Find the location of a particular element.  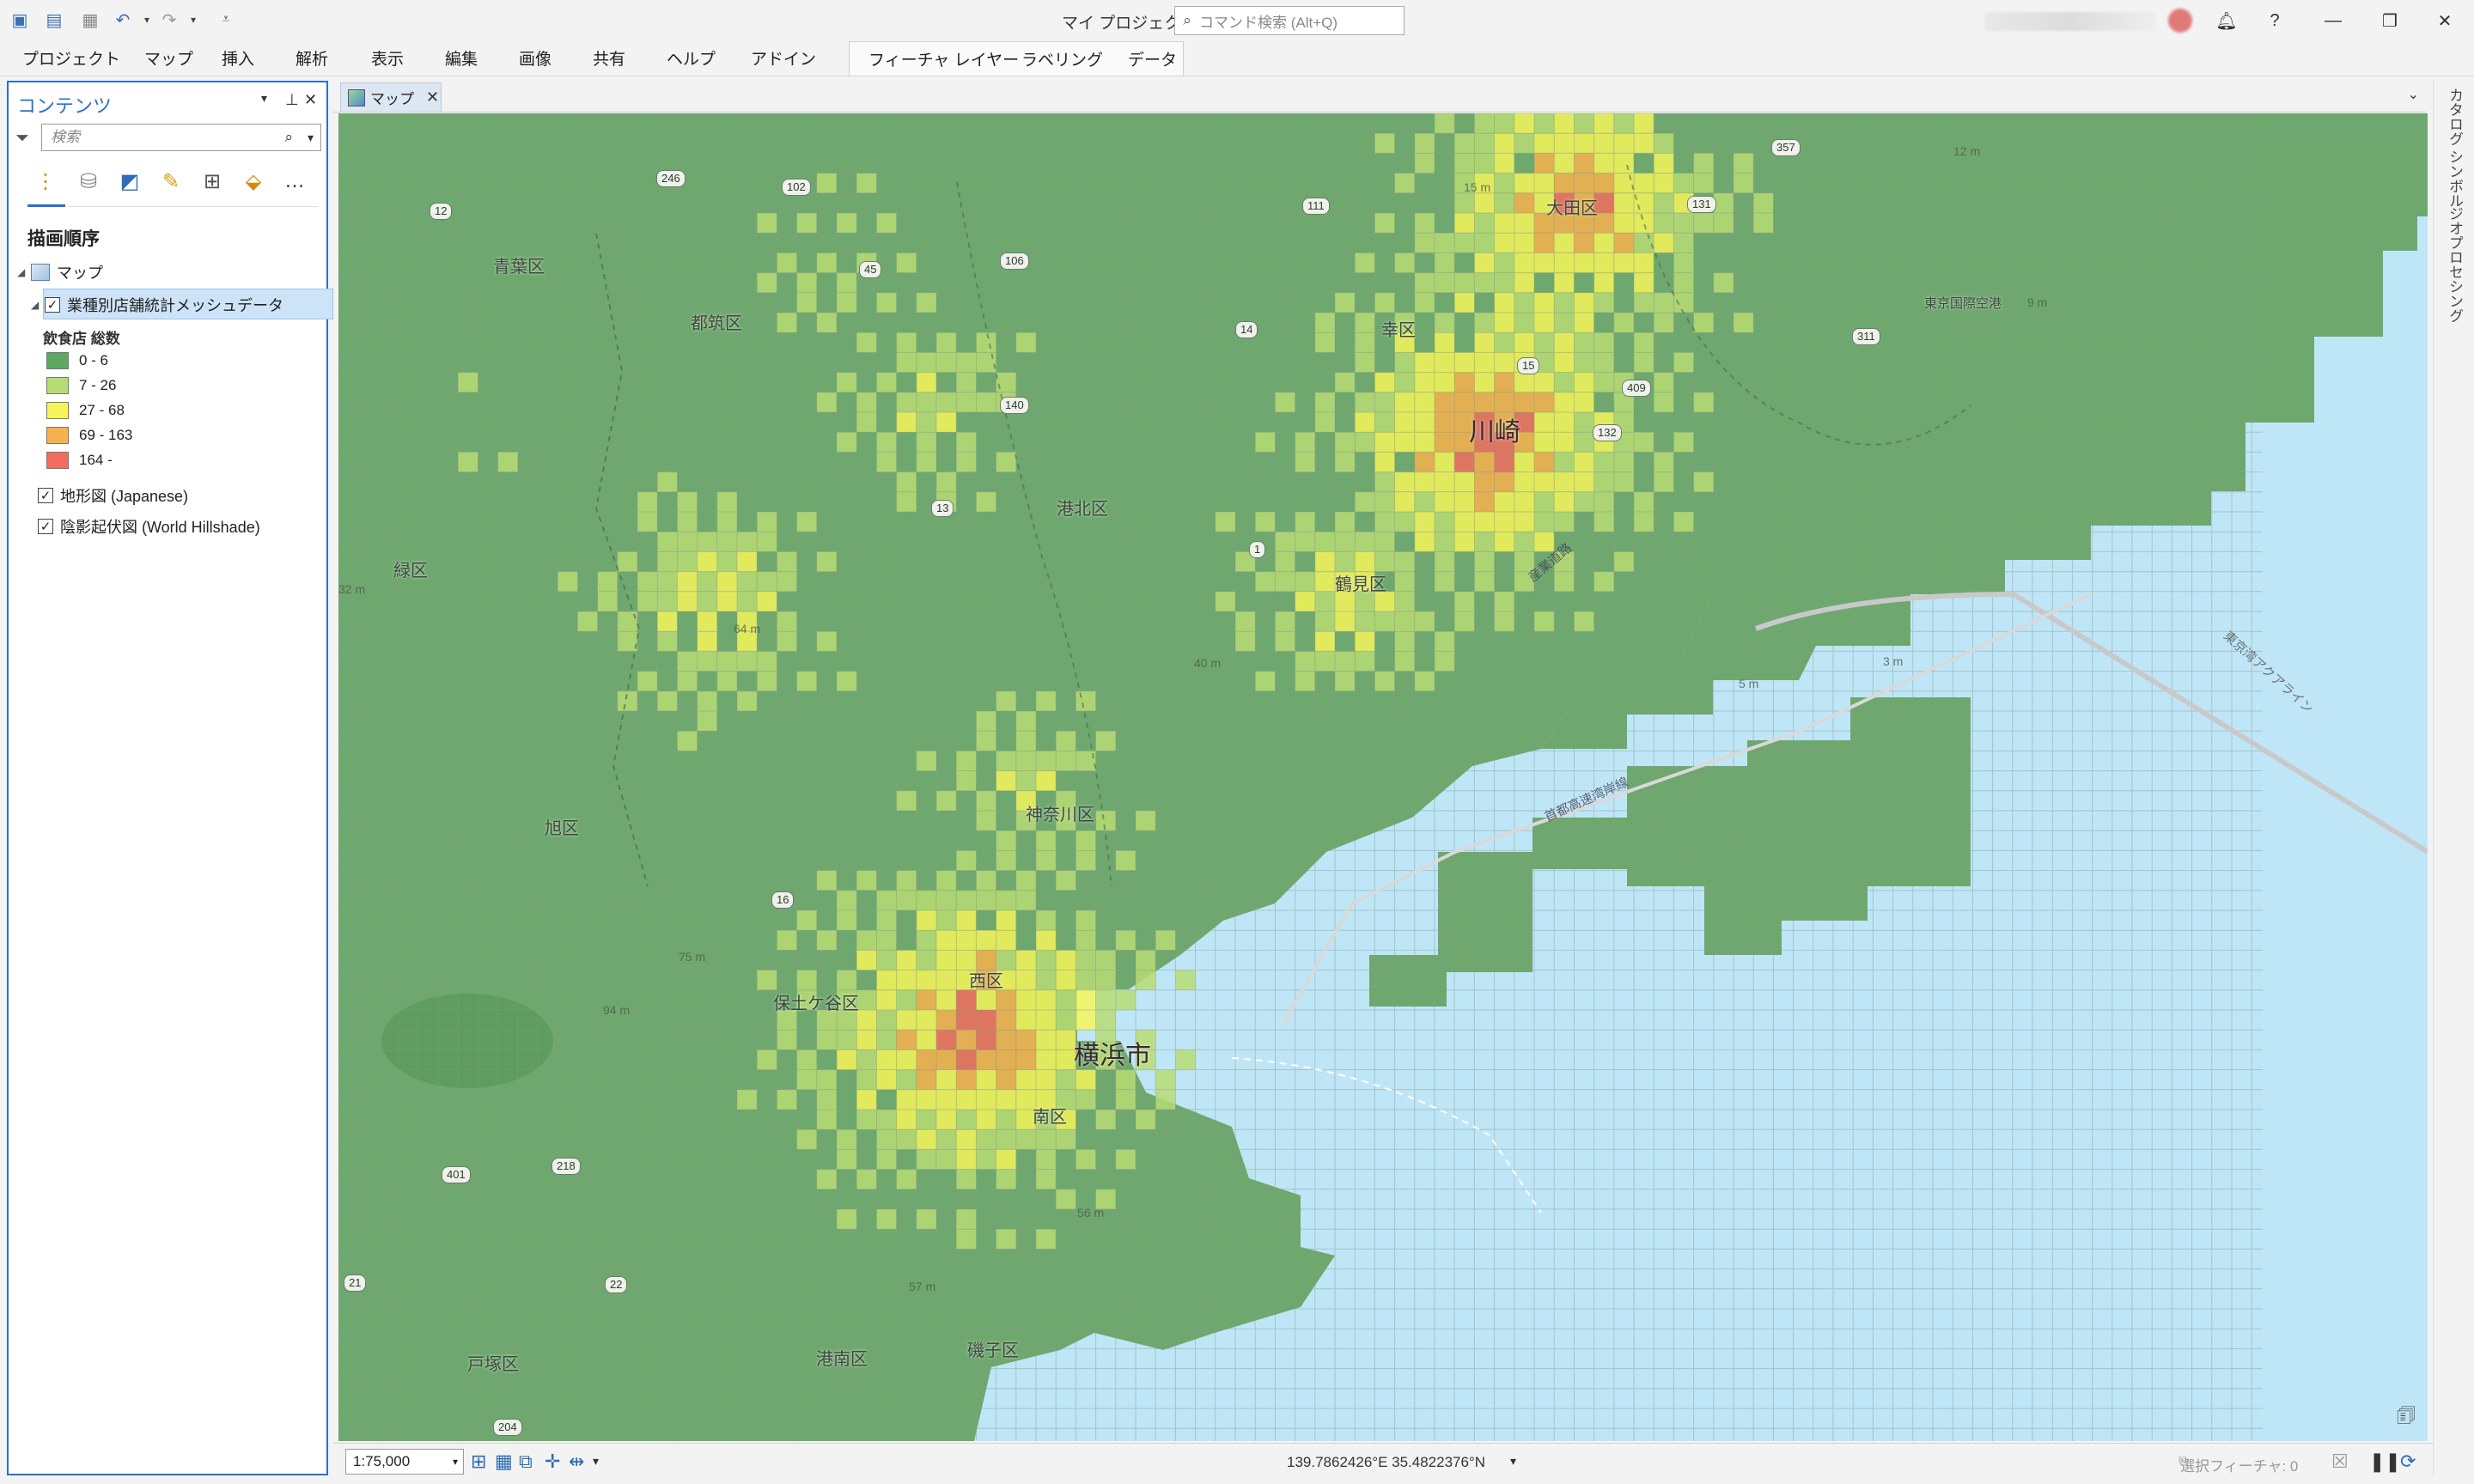

pause-drawing-icon: ❚❚ is located at coordinates (2385, 1462).